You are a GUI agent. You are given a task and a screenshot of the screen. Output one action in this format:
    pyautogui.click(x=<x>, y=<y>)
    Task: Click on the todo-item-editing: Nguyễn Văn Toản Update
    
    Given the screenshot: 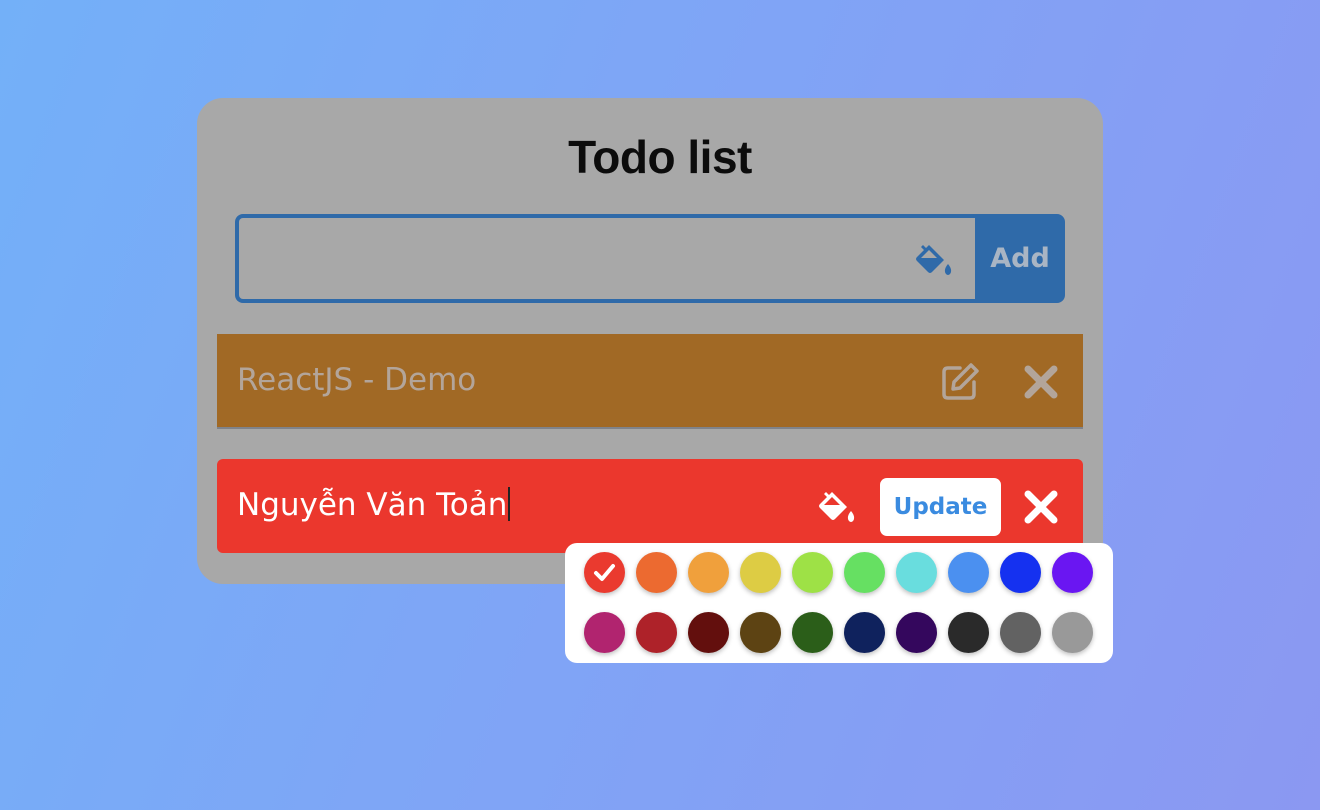 What is the action you would take?
    pyautogui.click(x=650, y=506)
    